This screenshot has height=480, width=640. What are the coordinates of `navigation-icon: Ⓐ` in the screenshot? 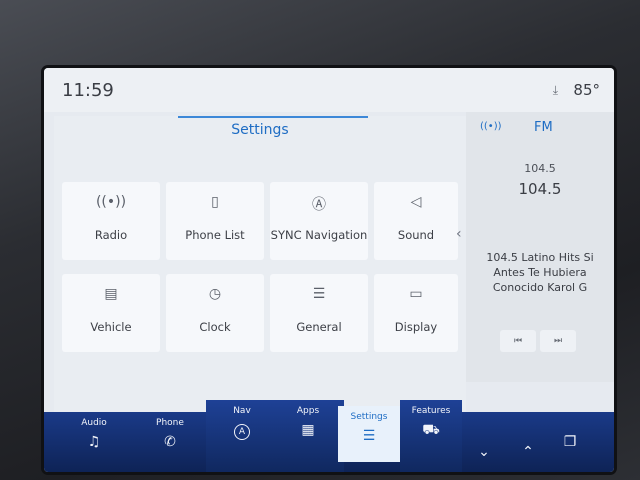 It's located at (319, 205).